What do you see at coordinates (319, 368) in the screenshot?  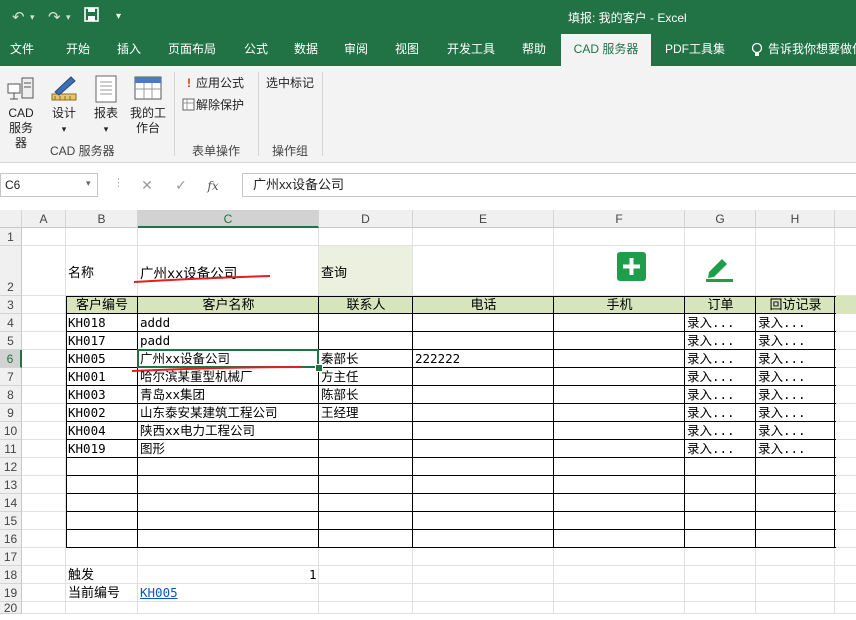 I see `fill-handle` at bounding box center [319, 368].